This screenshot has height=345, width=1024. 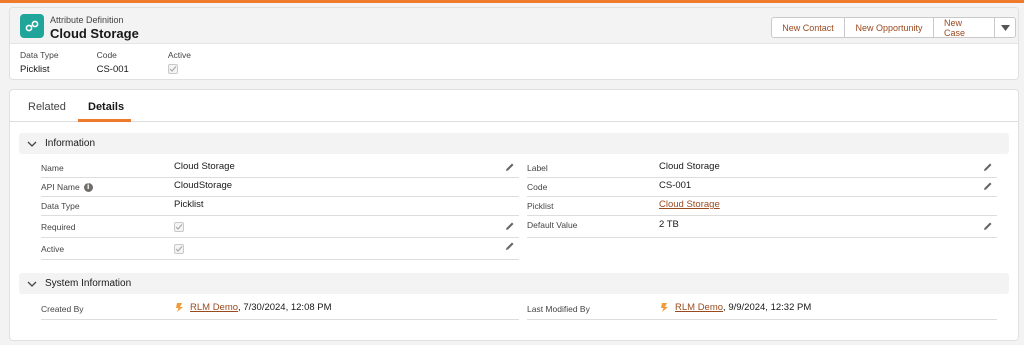 I want to click on field-required: Required, so click(x=280, y=227).